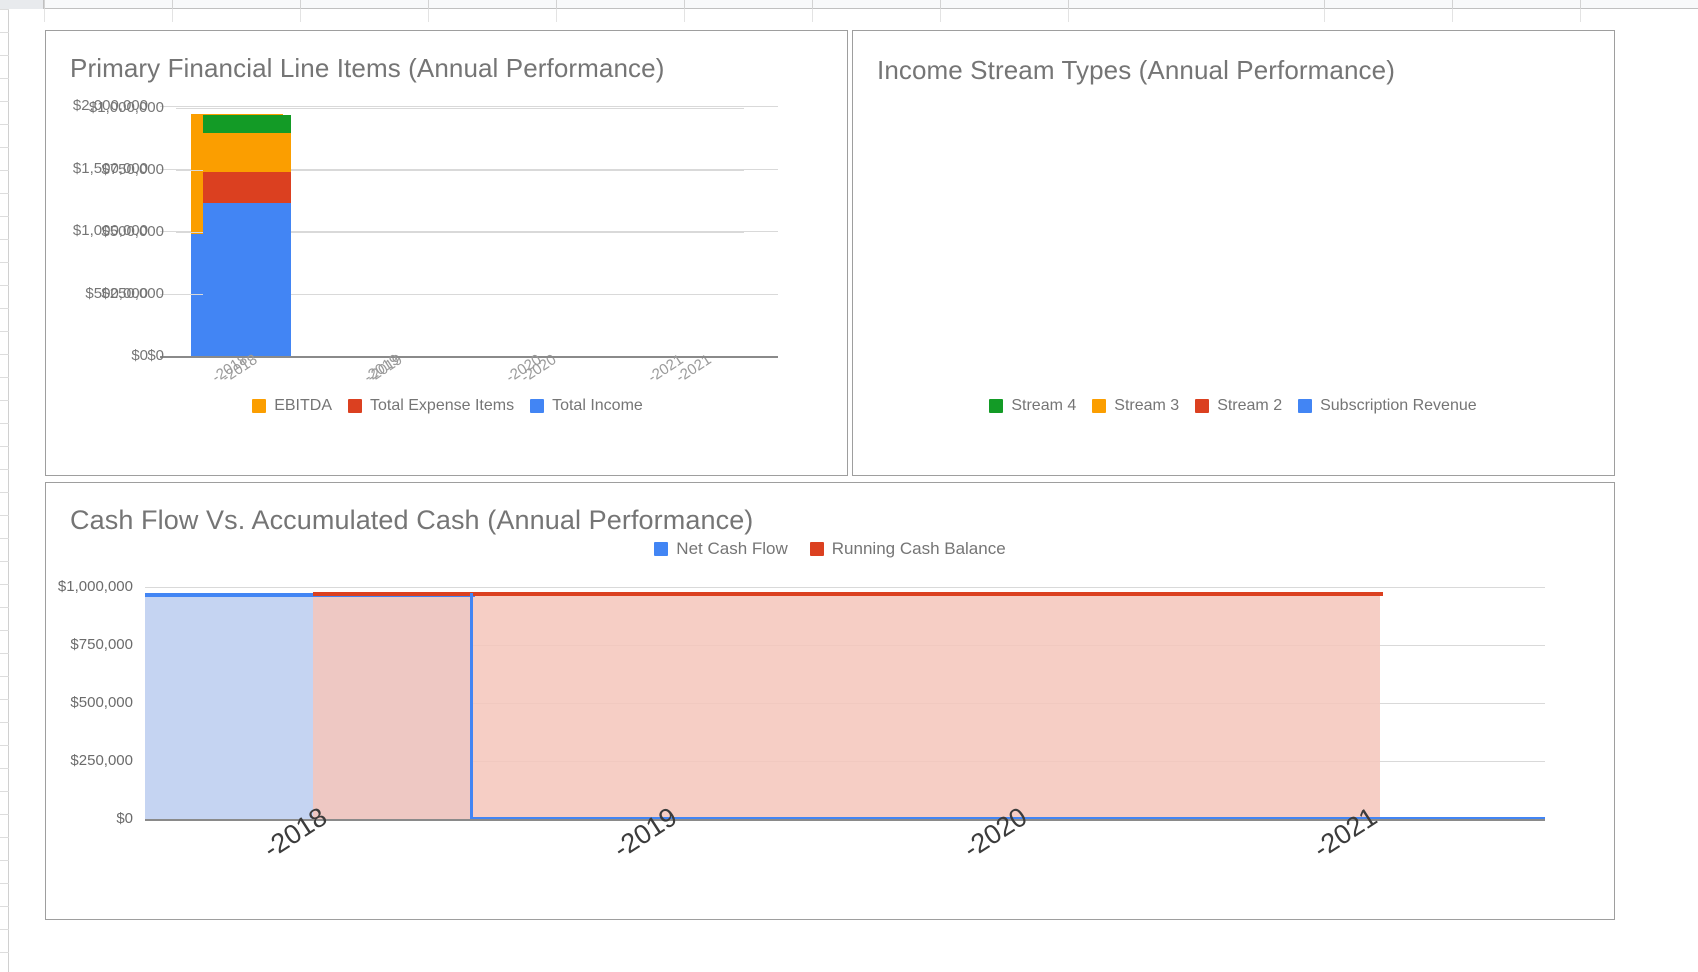 The image size is (1698, 972). I want to click on legend-swatch-subscription-revenue, so click(1305, 406).